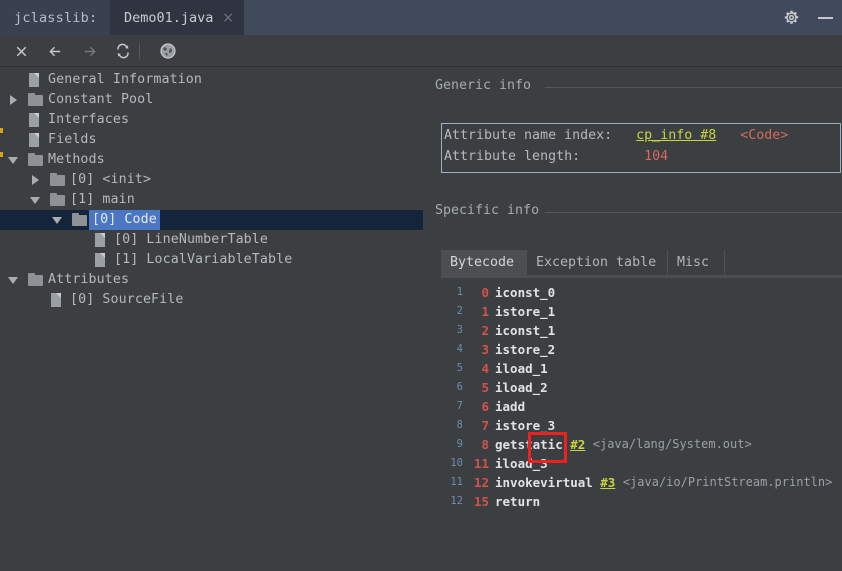 Image resolution: width=842 pixels, height=571 pixels. I want to click on bytecode-opcode: iload_1, so click(521, 368).